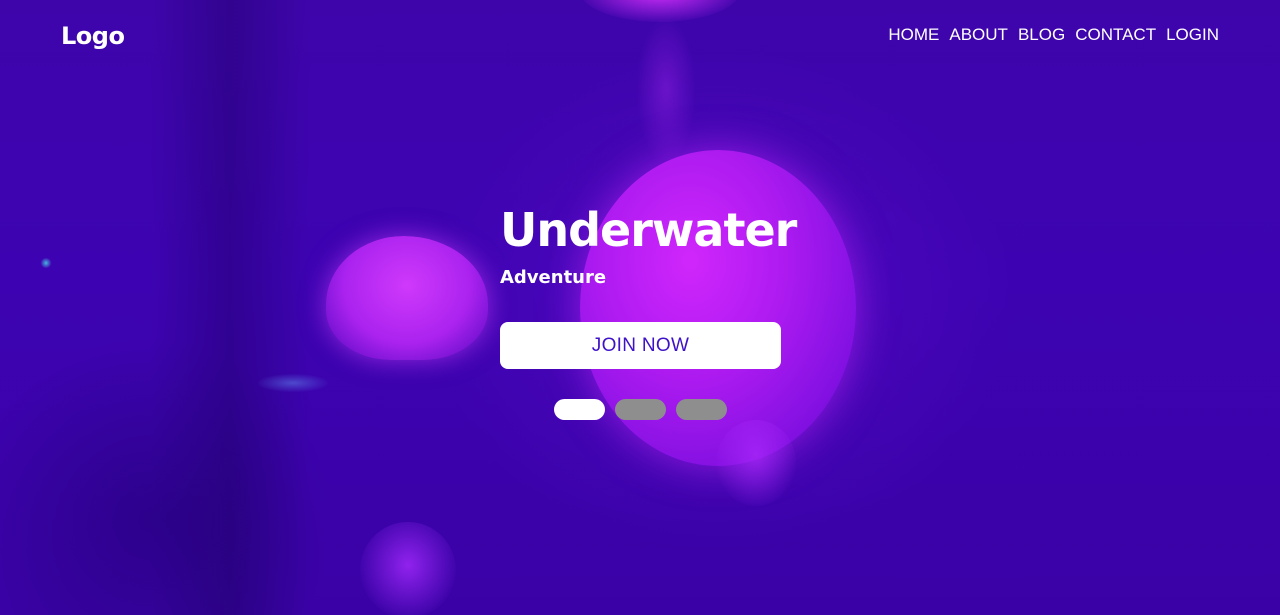 The width and height of the screenshot is (1280, 615). Describe the element at coordinates (756, 463) in the screenshot. I see `jellyfish-large-tail` at that location.